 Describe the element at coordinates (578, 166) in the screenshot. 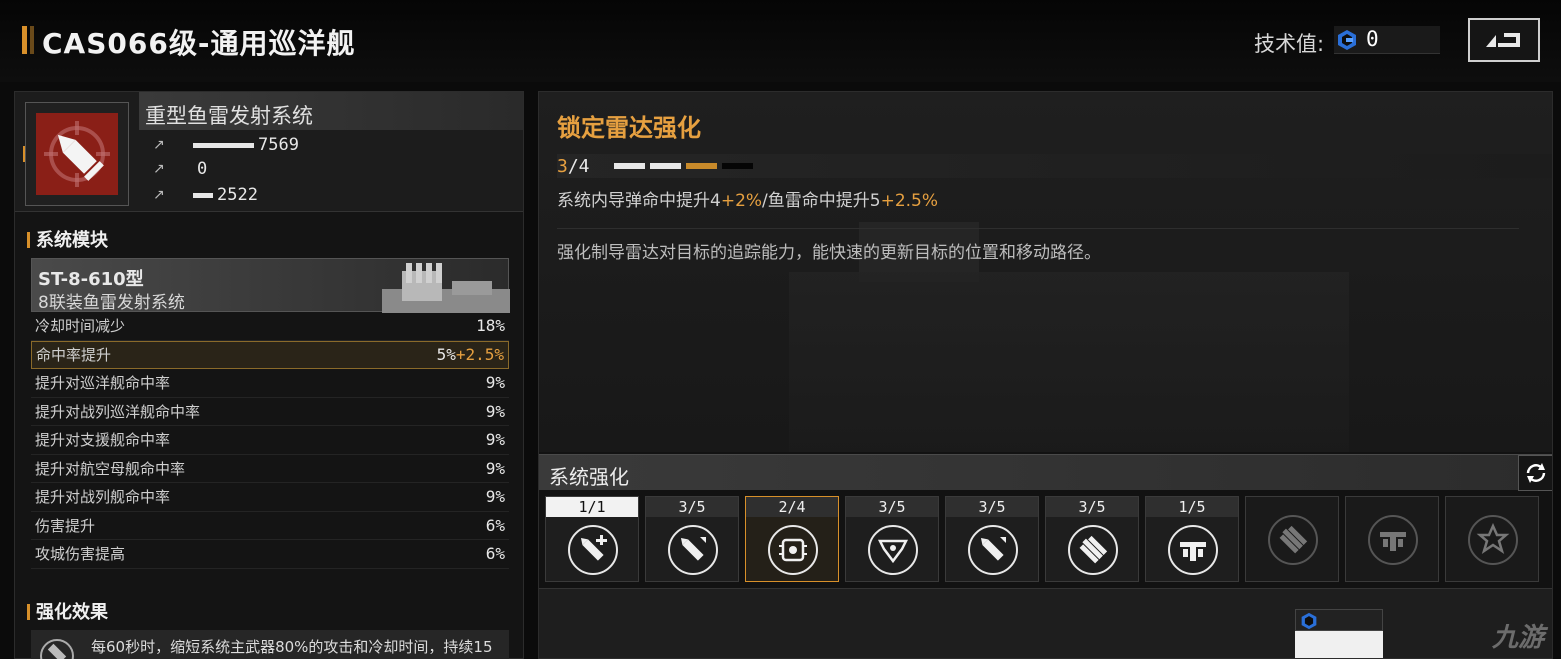

I see `level-max: /4` at that location.